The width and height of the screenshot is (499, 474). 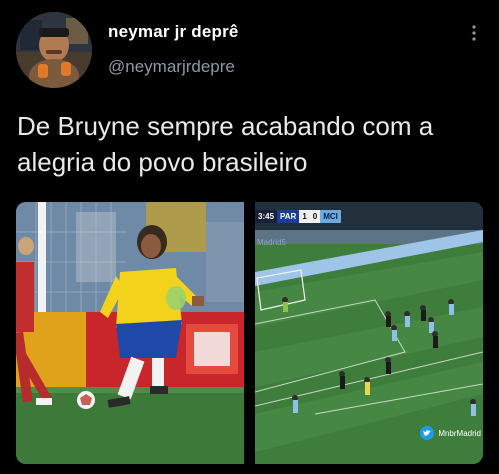 I want to click on display-name: neymar jr deprê, so click(x=173, y=32).